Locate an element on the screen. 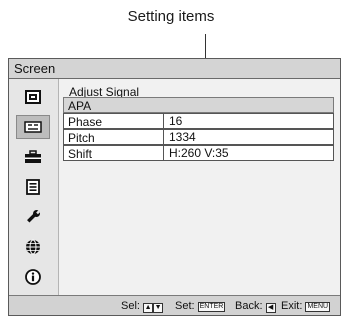 Image resolution: width=342 pixels, height=316 pixels. setup-toolbox-icon is located at coordinates (33, 157).